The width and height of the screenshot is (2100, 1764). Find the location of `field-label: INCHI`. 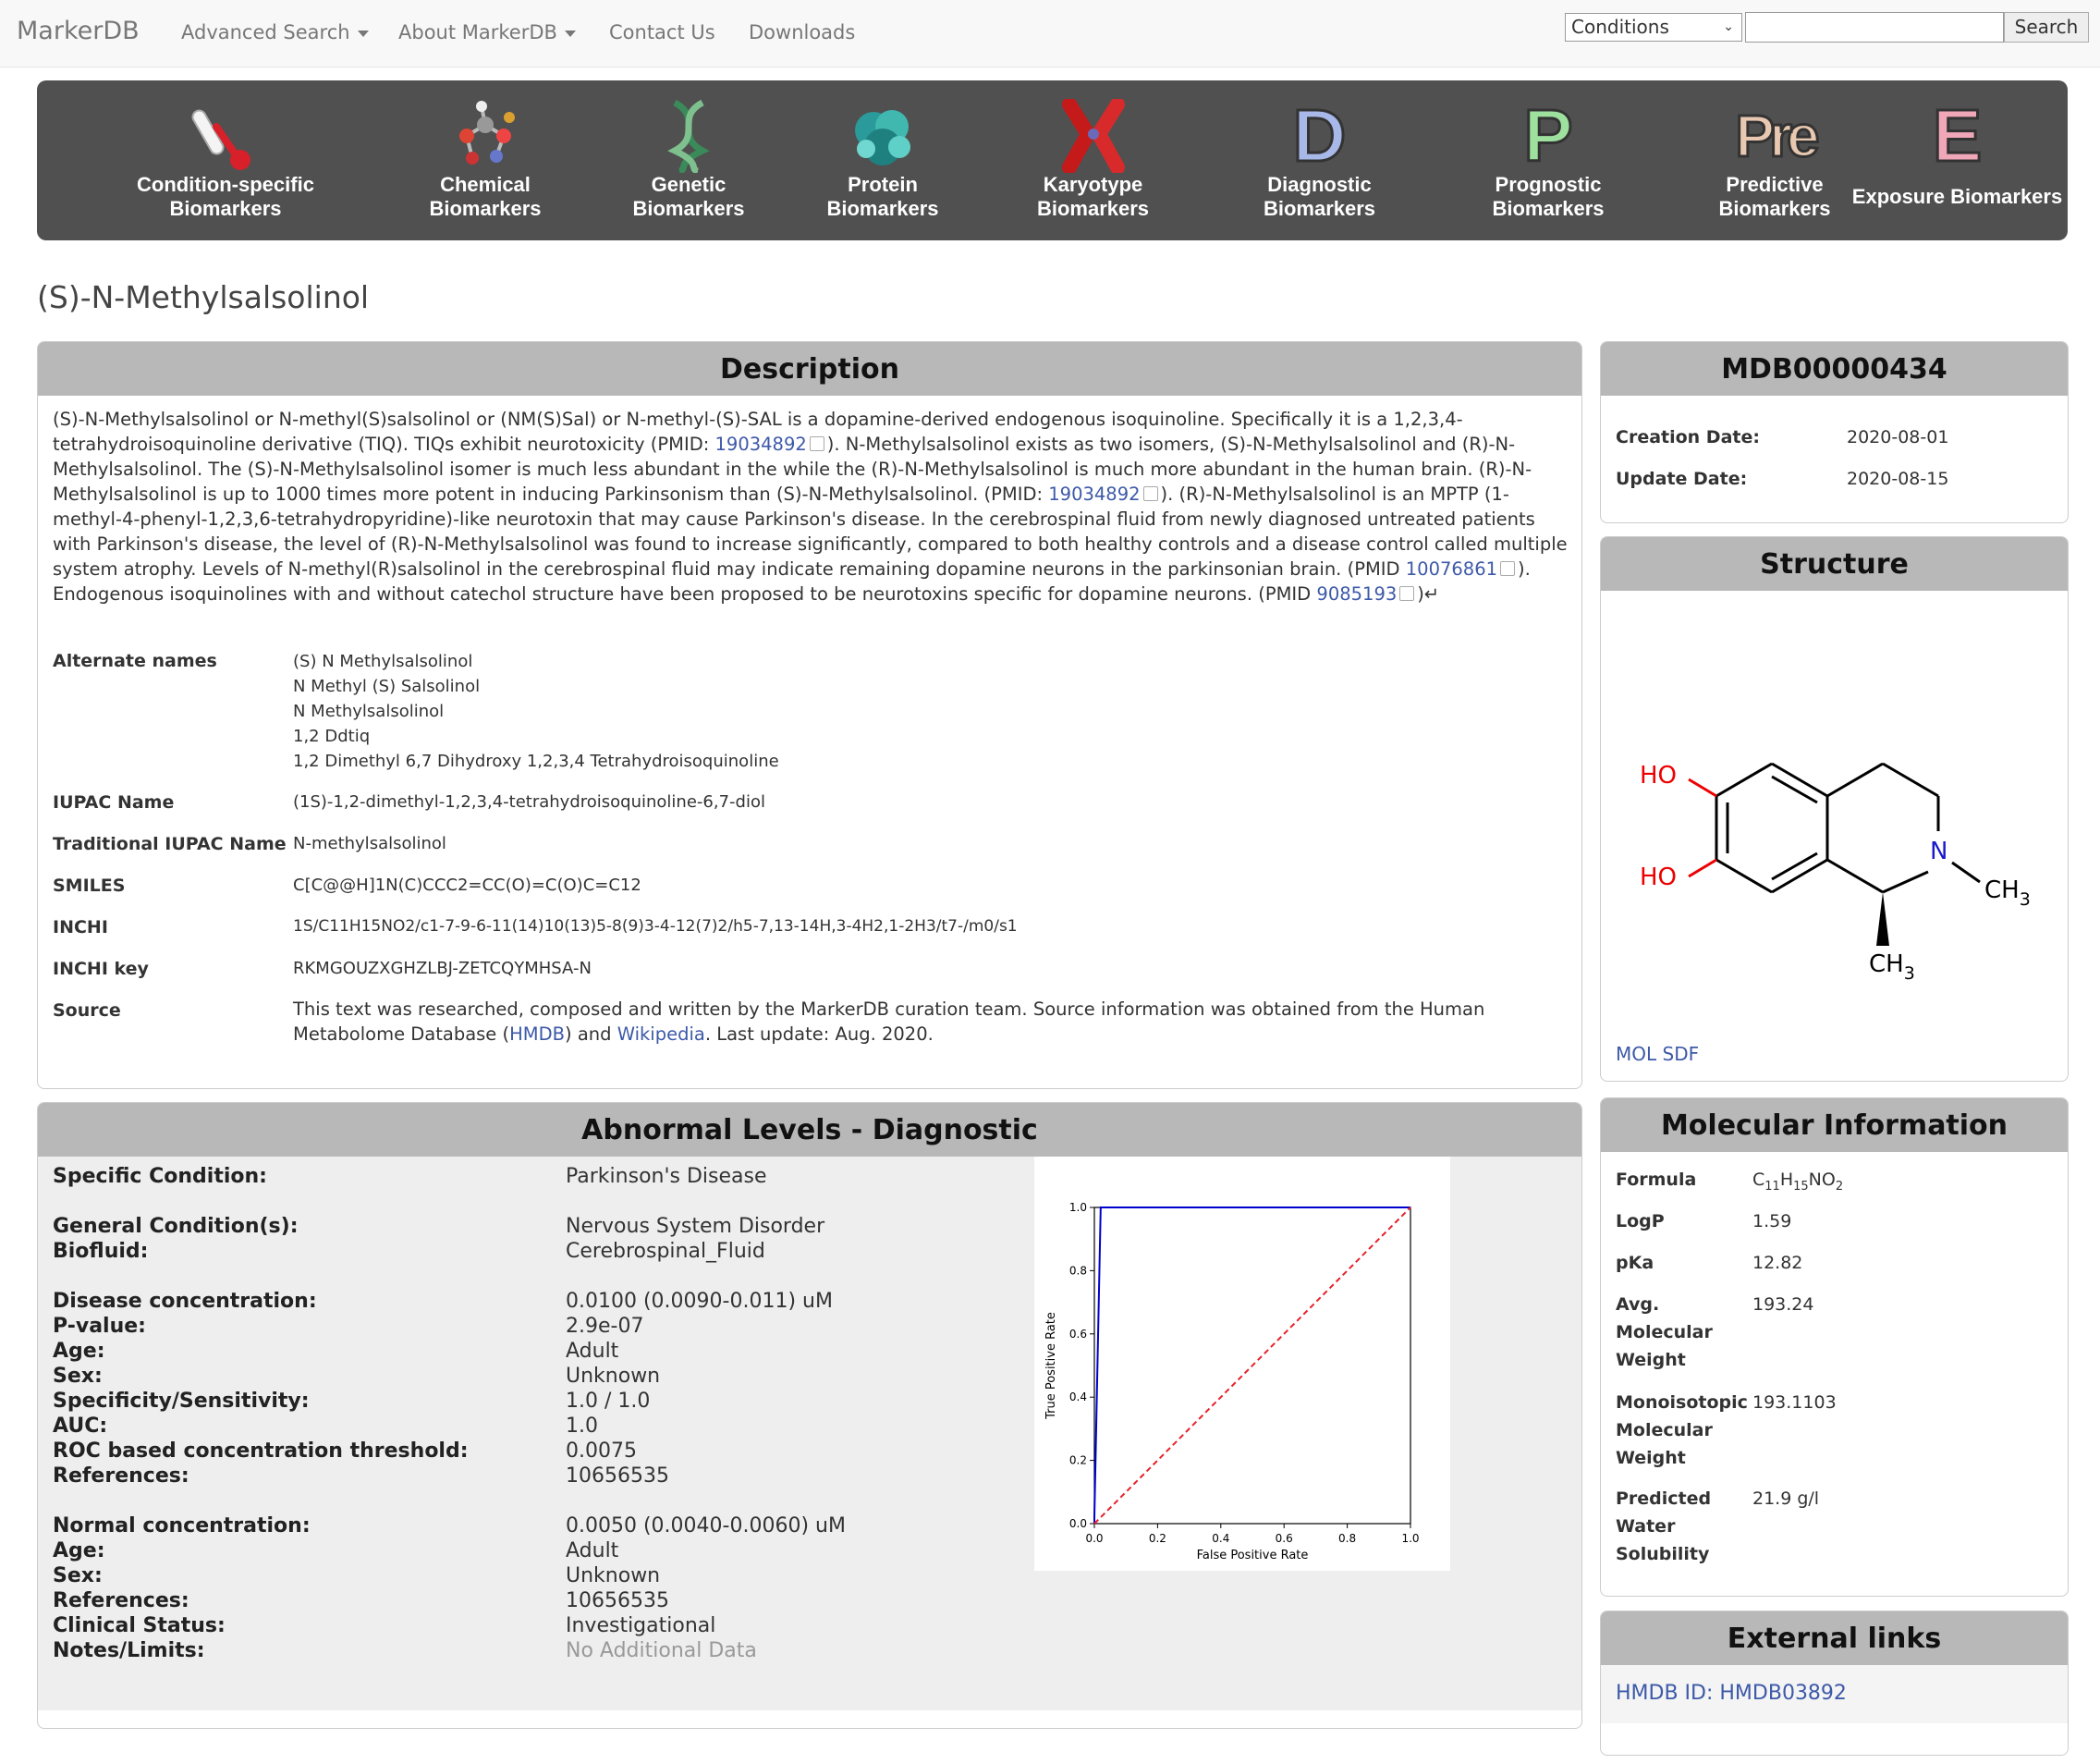

field-label: INCHI is located at coordinates (80, 927).